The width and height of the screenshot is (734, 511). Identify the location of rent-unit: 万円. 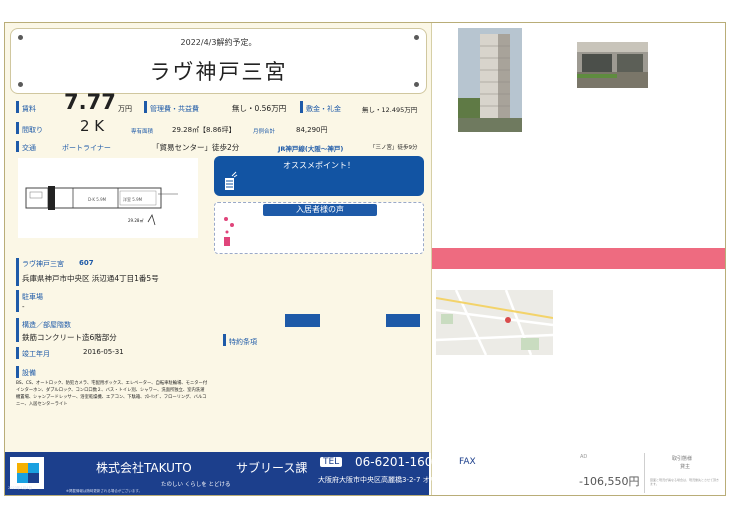
(125, 109).